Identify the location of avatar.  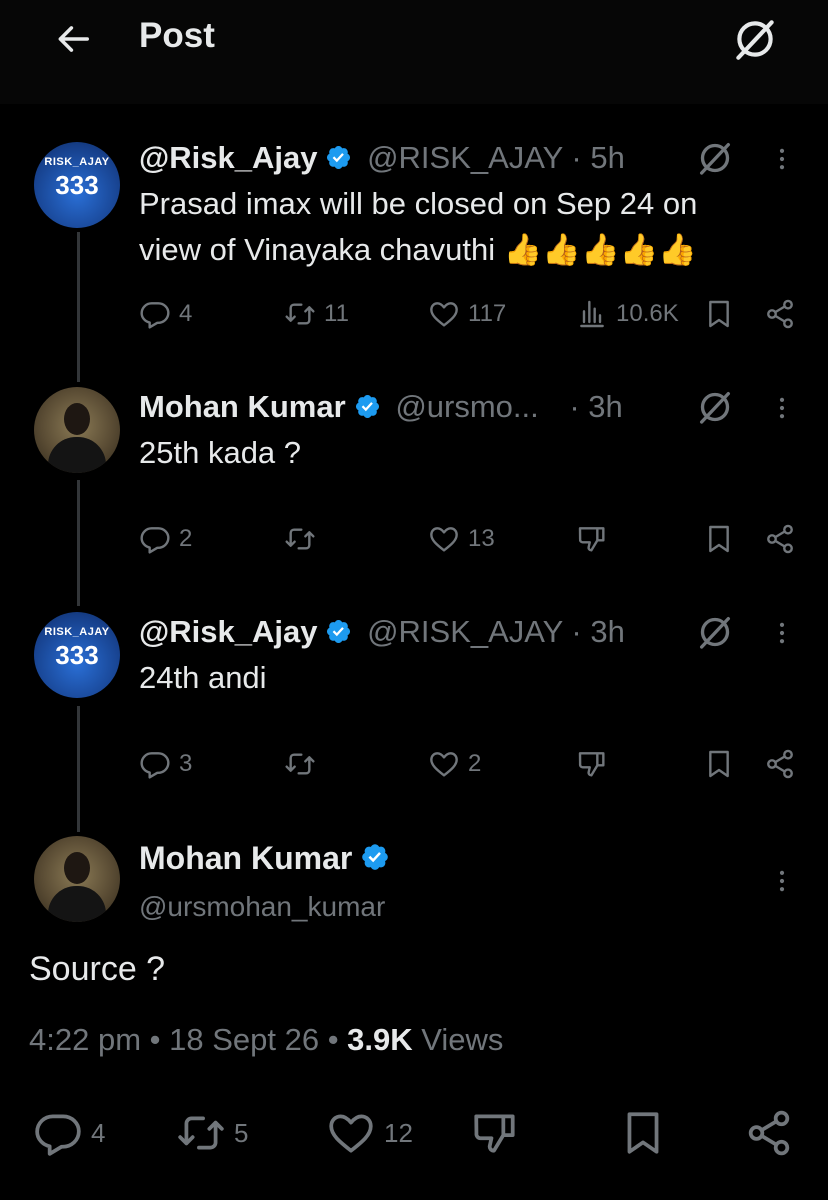
(77, 430).